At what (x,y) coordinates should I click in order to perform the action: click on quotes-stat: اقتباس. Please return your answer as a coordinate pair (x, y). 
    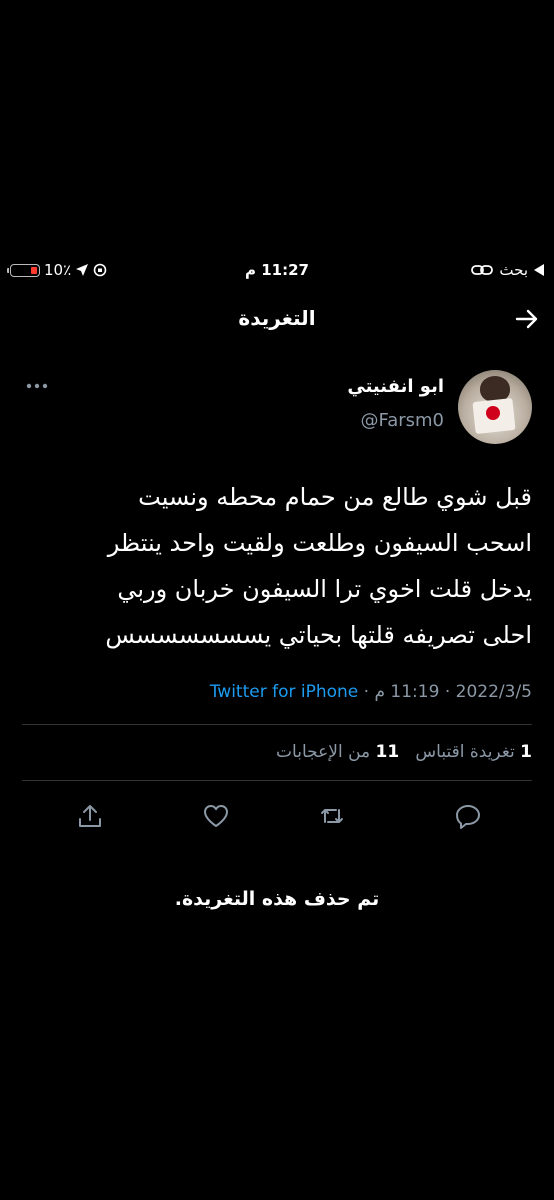
    Looking at the image, I should click on (437, 752).